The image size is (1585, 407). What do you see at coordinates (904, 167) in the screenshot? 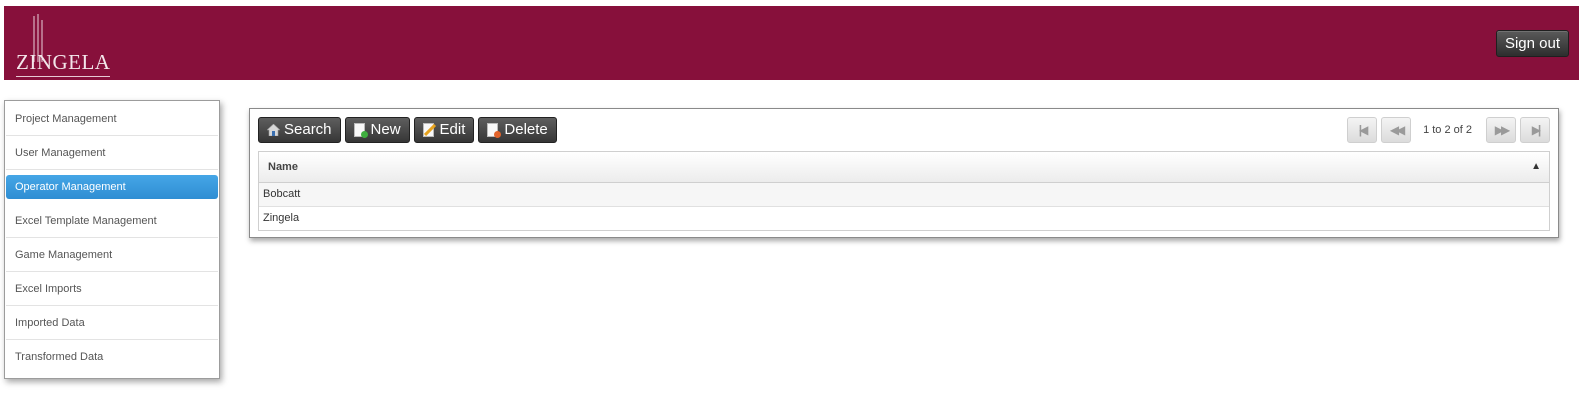
I see `column-header-name: Name ▲` at bounding box center [904, 167].